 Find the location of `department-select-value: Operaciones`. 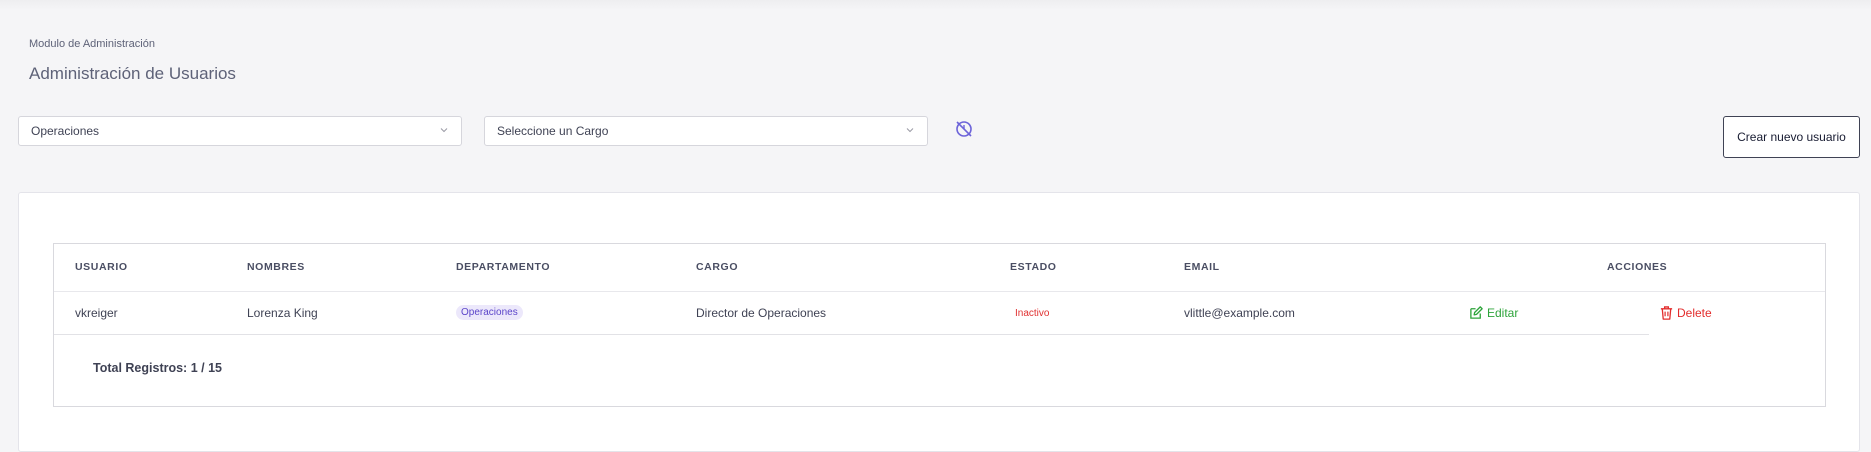

department-select-value: Operaciones is located at coordinates (65, 131).